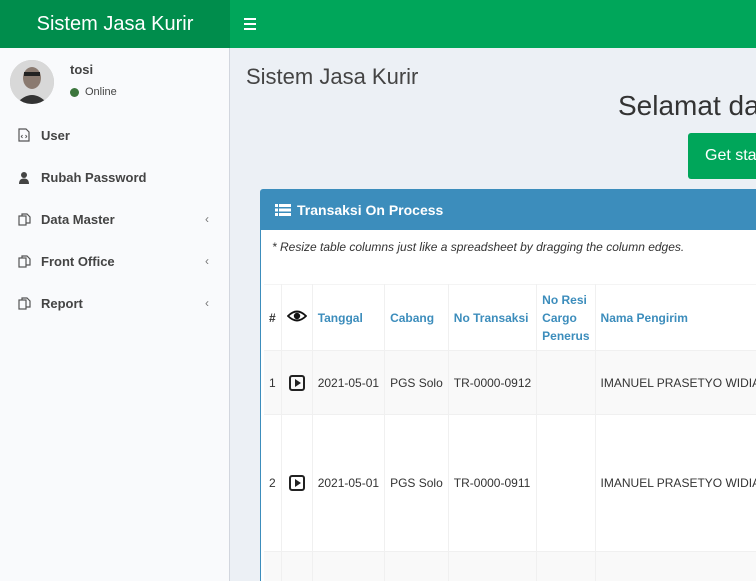  Describe the element at coordinates (493, 24) in the screenshot. I see `top-navbar` at that location.